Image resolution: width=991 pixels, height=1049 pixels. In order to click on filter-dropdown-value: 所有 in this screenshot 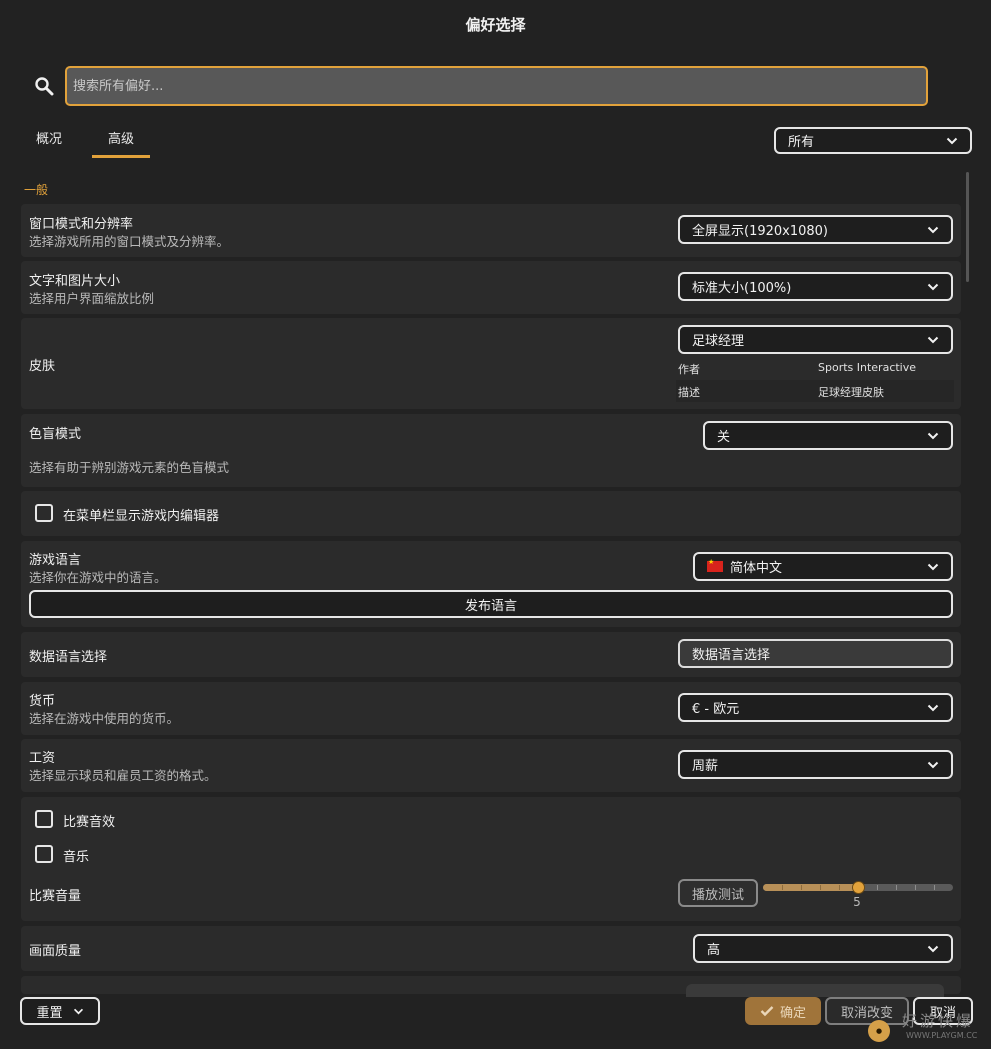, I will do `click(801, 142)`.